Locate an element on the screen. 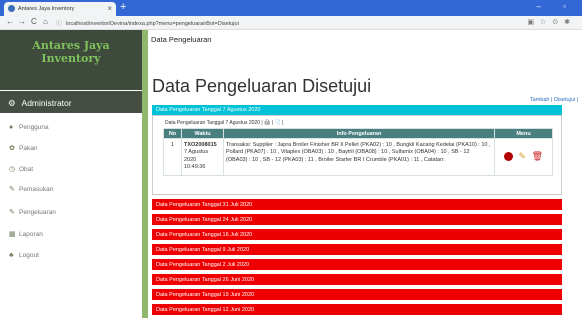 The width and height of the screenshot is (582, 318). approve-icon is located at coordinates (508, 157).